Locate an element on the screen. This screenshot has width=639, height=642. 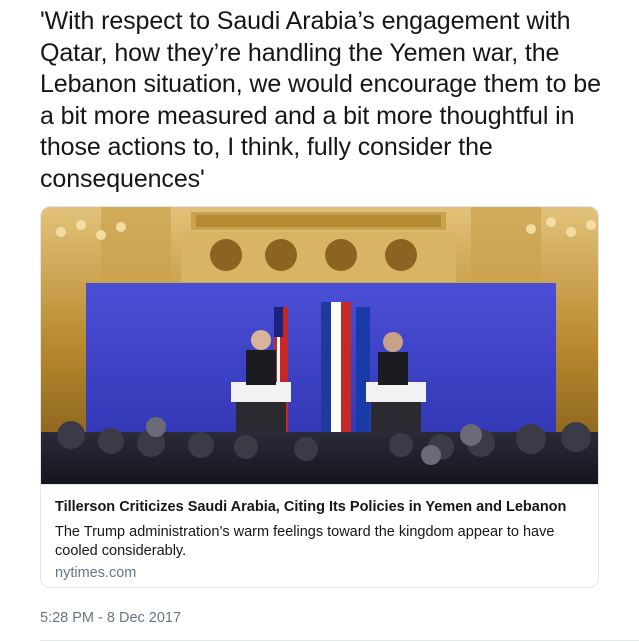
tweet-timestamp: 5:28 PM - 8 Dec 2017 is located at coordinates (110, 618).